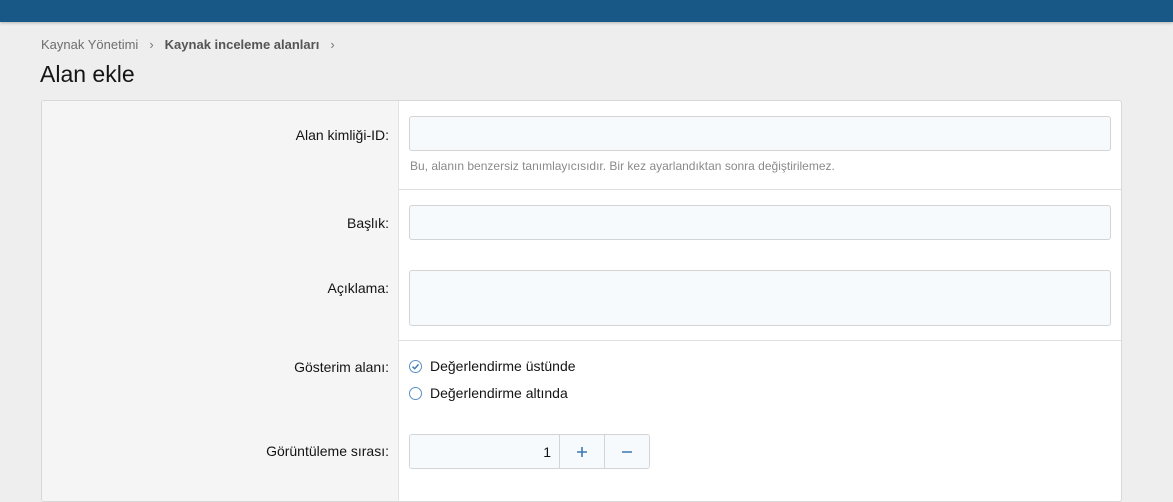  Describe the element at coordinates (367, 223) in the screenshot. I see `title-label: Başlık:` at that location.